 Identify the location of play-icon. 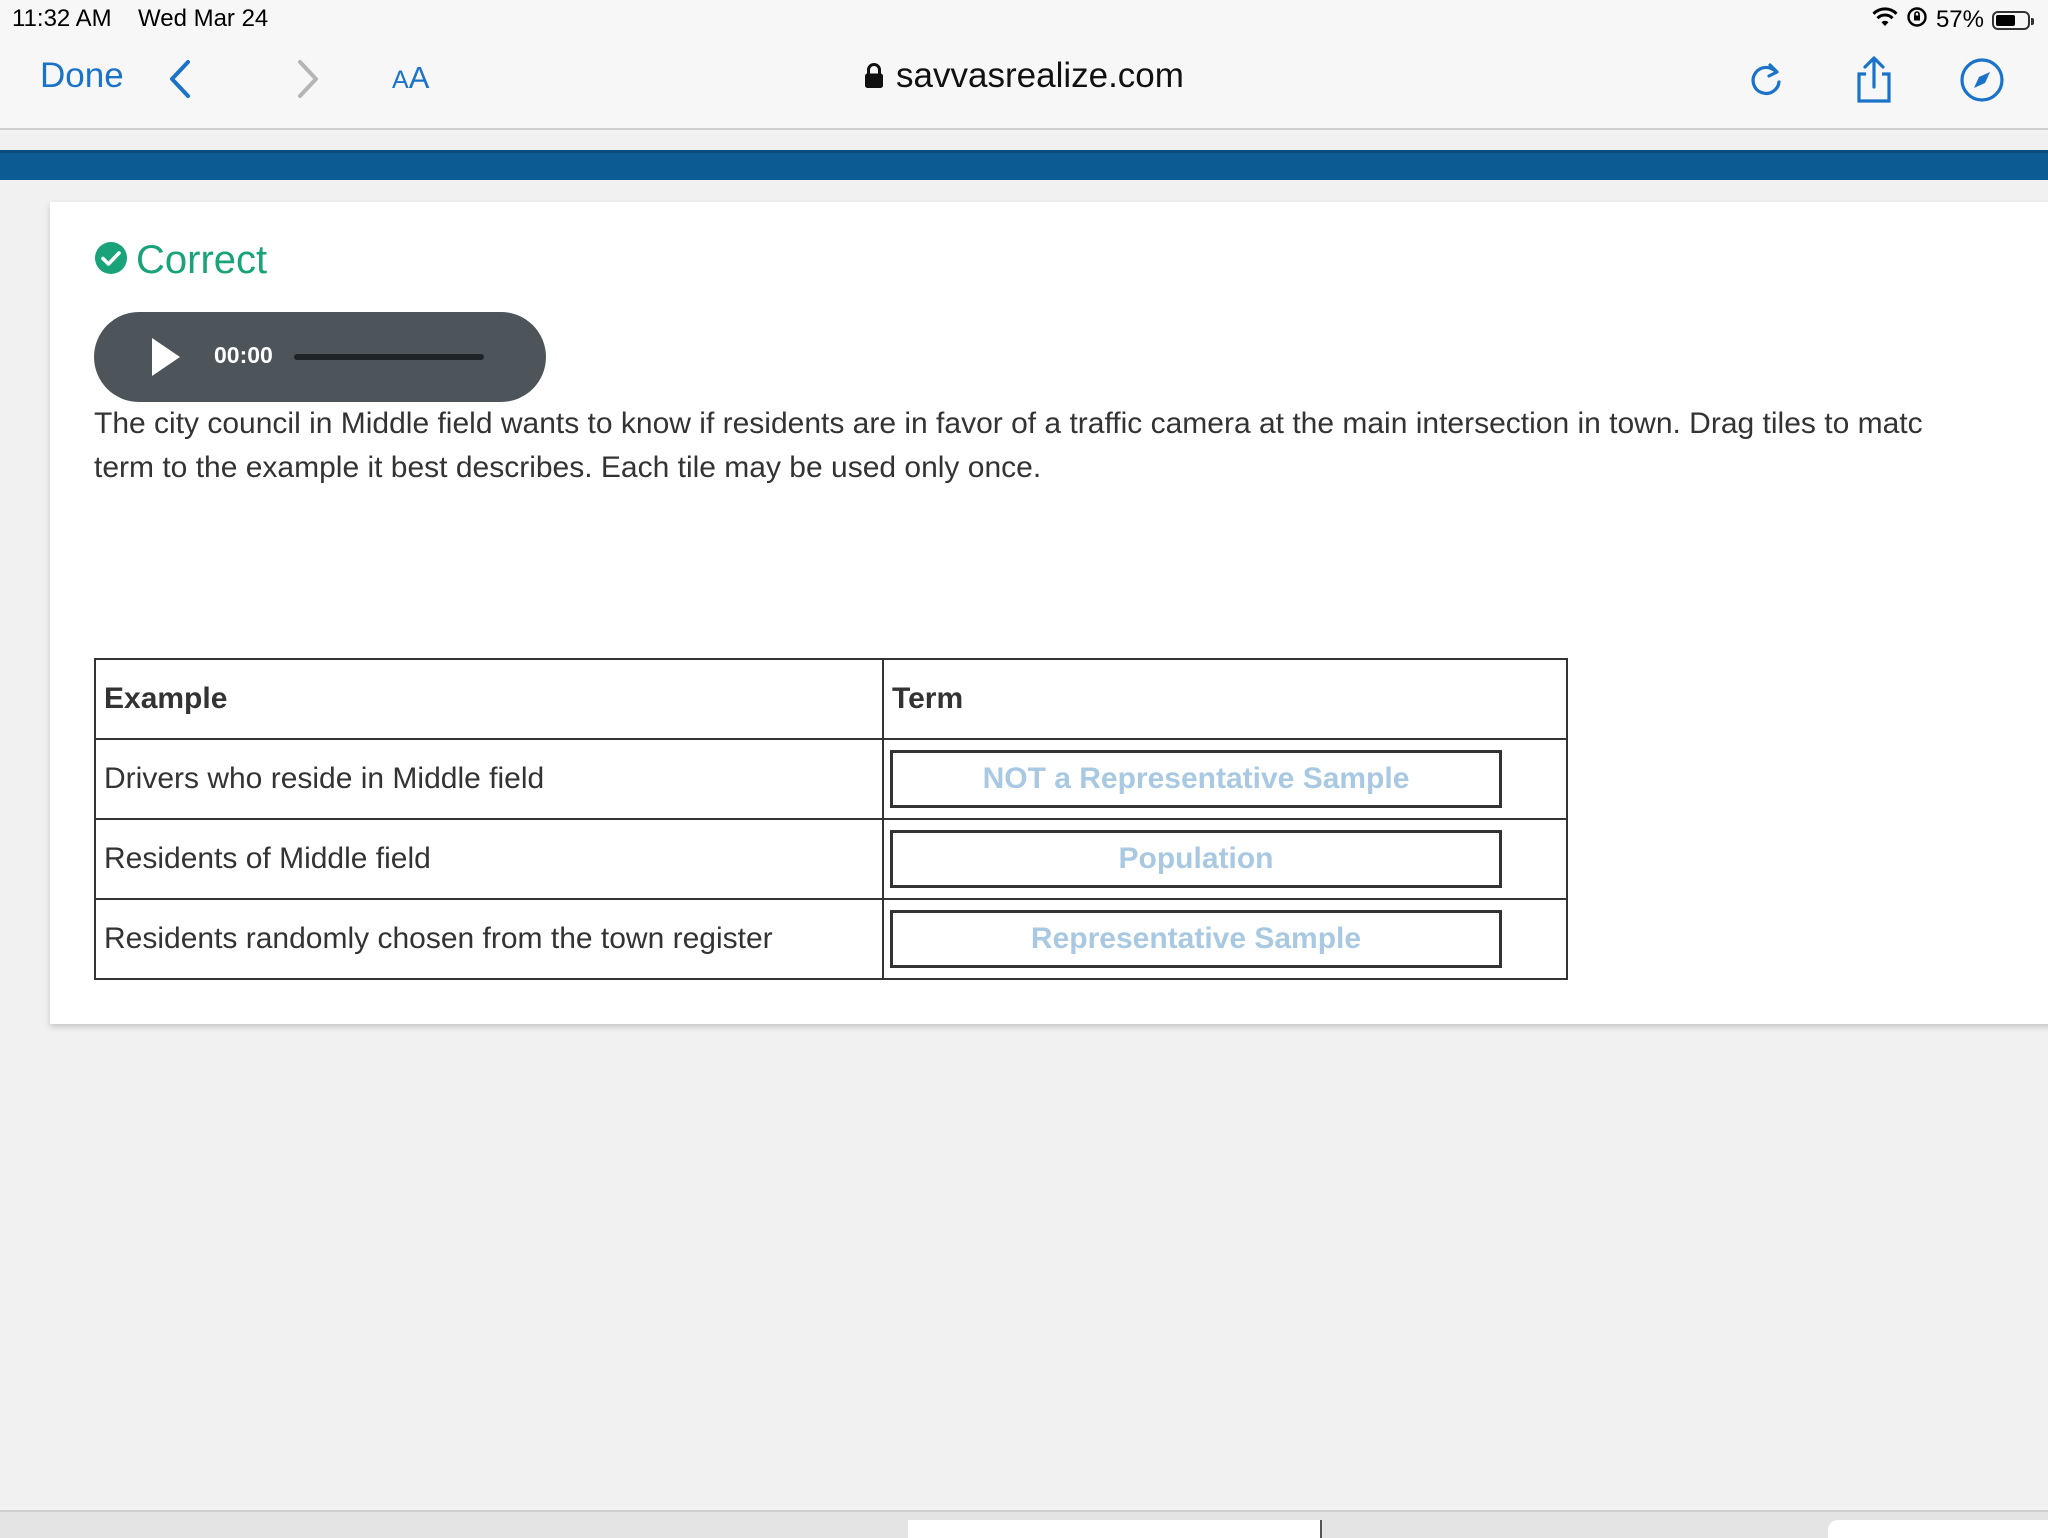
(166, 357).